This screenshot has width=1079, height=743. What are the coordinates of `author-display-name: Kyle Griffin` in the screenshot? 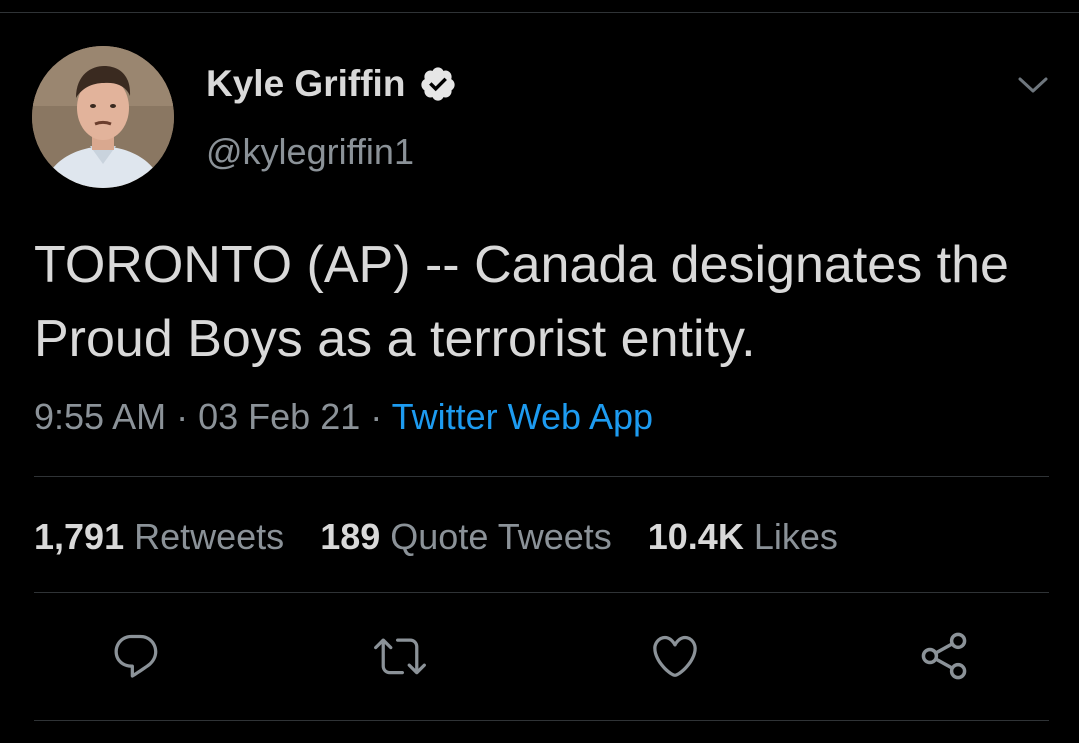 It's located at (305, 84).